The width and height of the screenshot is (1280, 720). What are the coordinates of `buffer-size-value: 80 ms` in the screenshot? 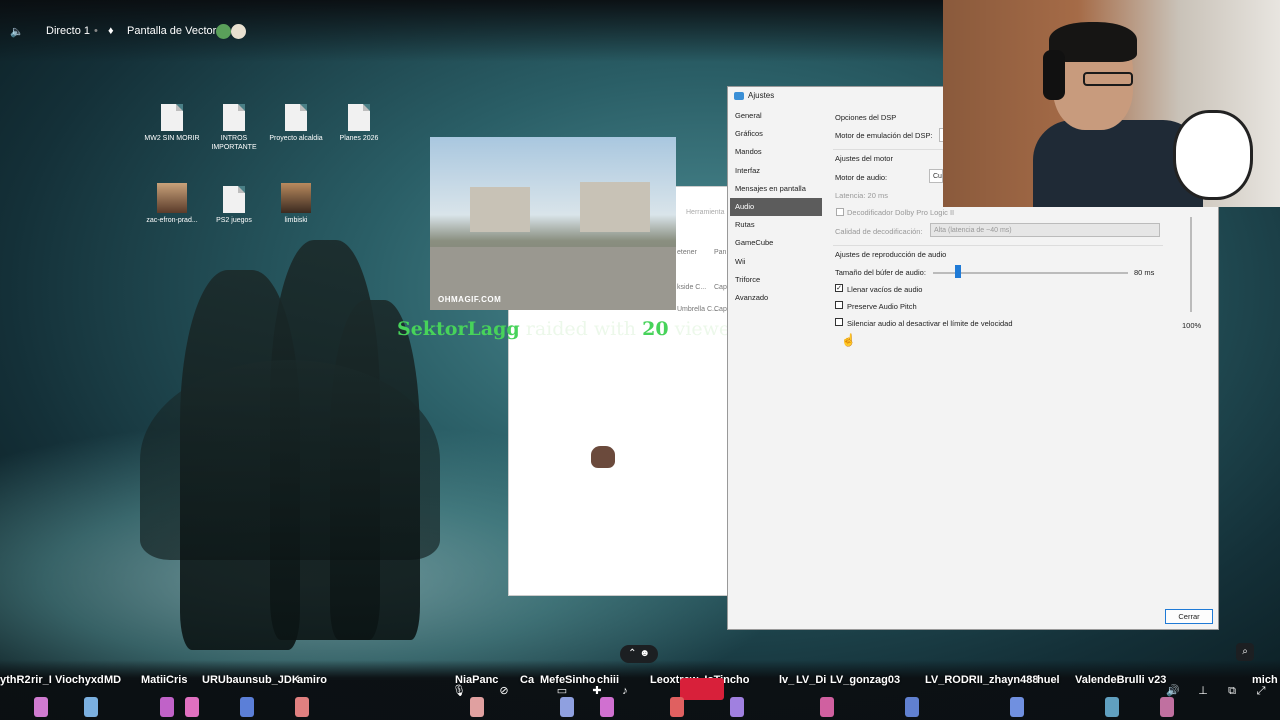 It's located at (1144, 272).